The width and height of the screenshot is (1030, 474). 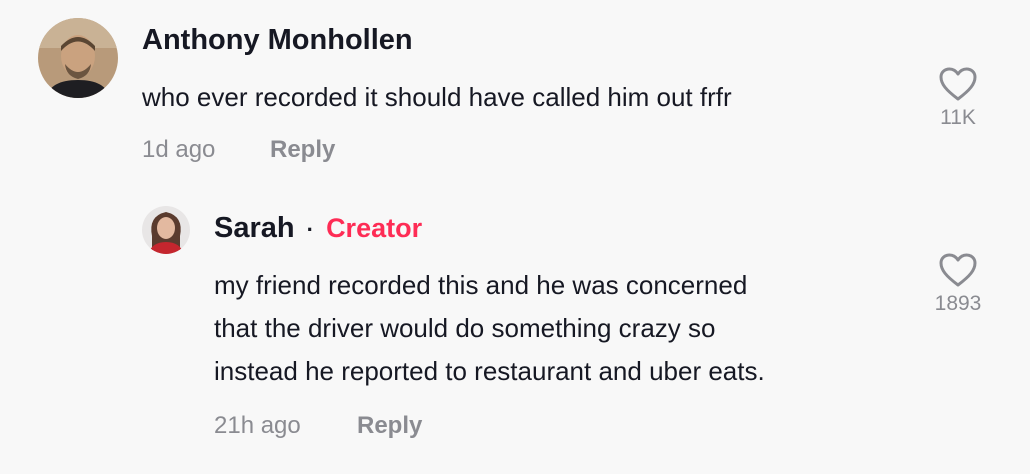 What do you see at coordinates (374, 228) in the screenshot?
I see `creator-badge: Creator` at bounding box center [374, 228].